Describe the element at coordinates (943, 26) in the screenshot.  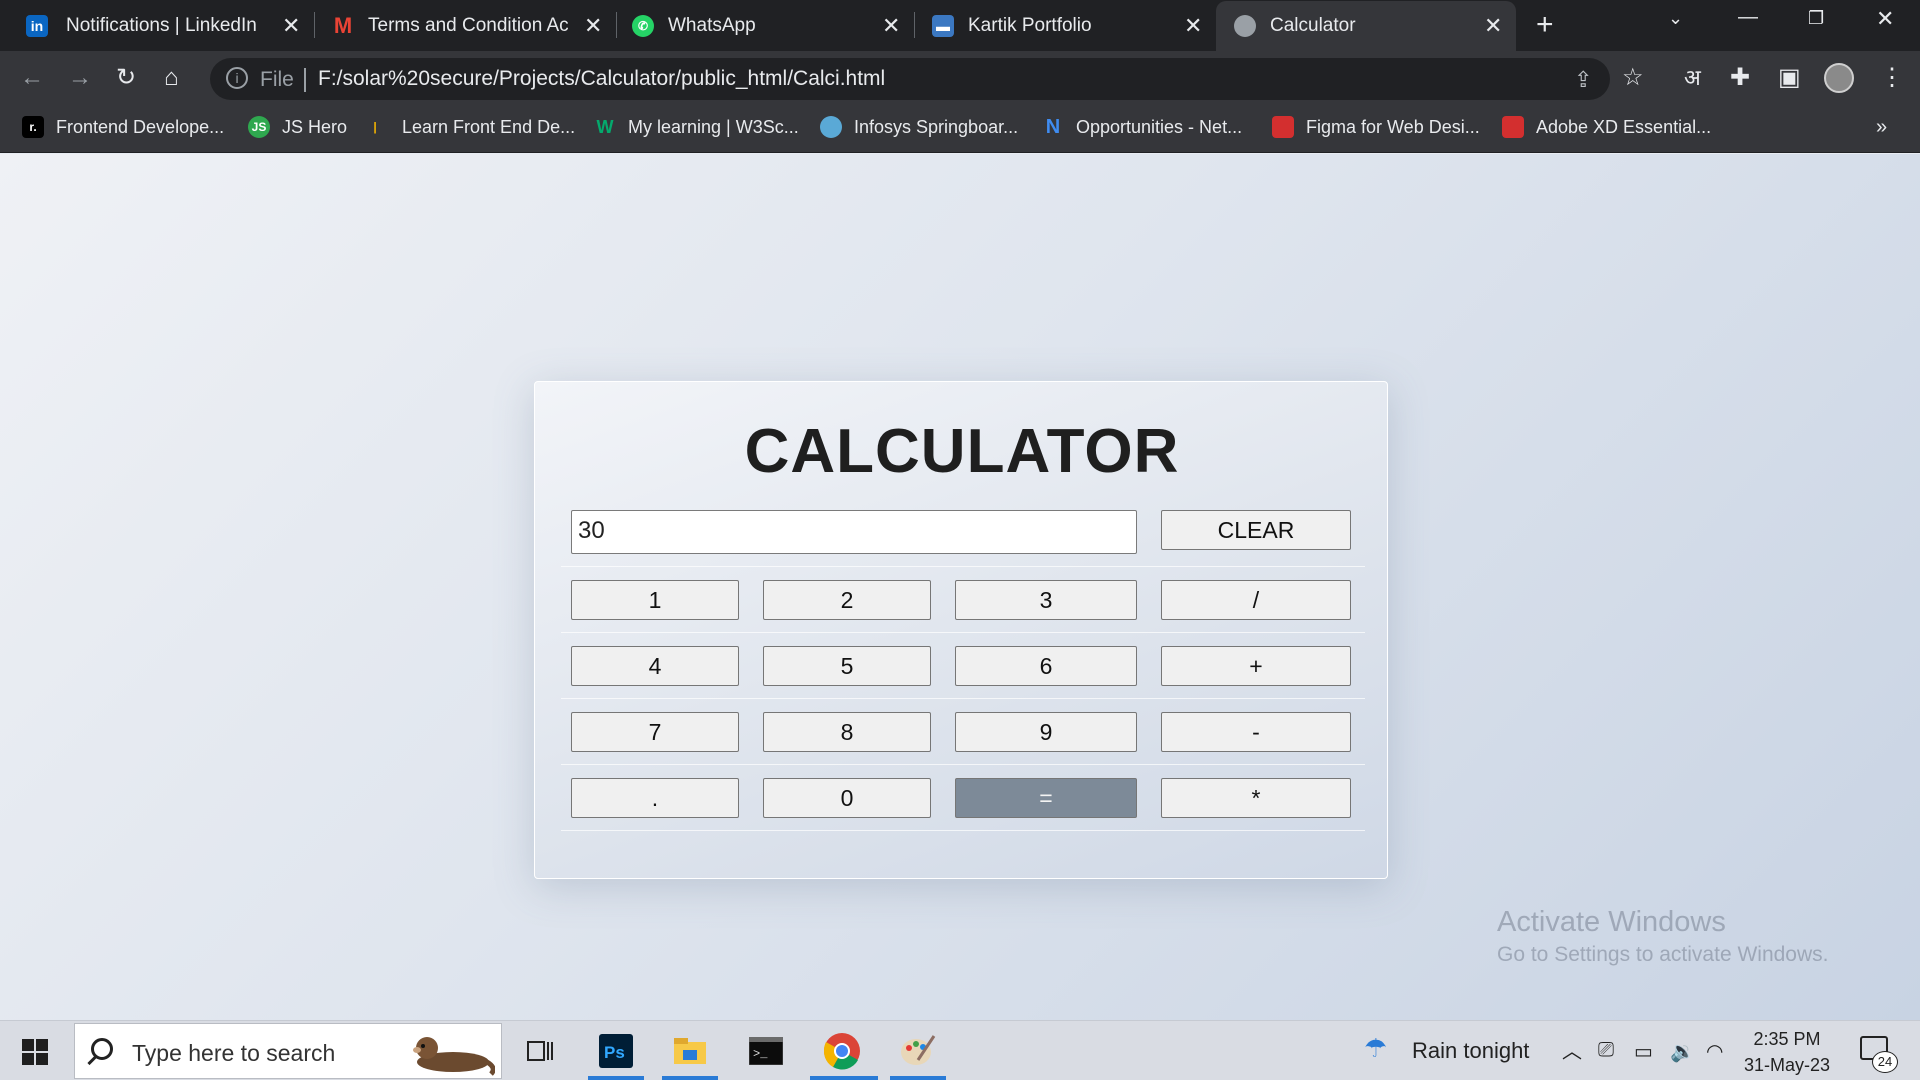
I see `briefcase-icon: ▬` at that location.